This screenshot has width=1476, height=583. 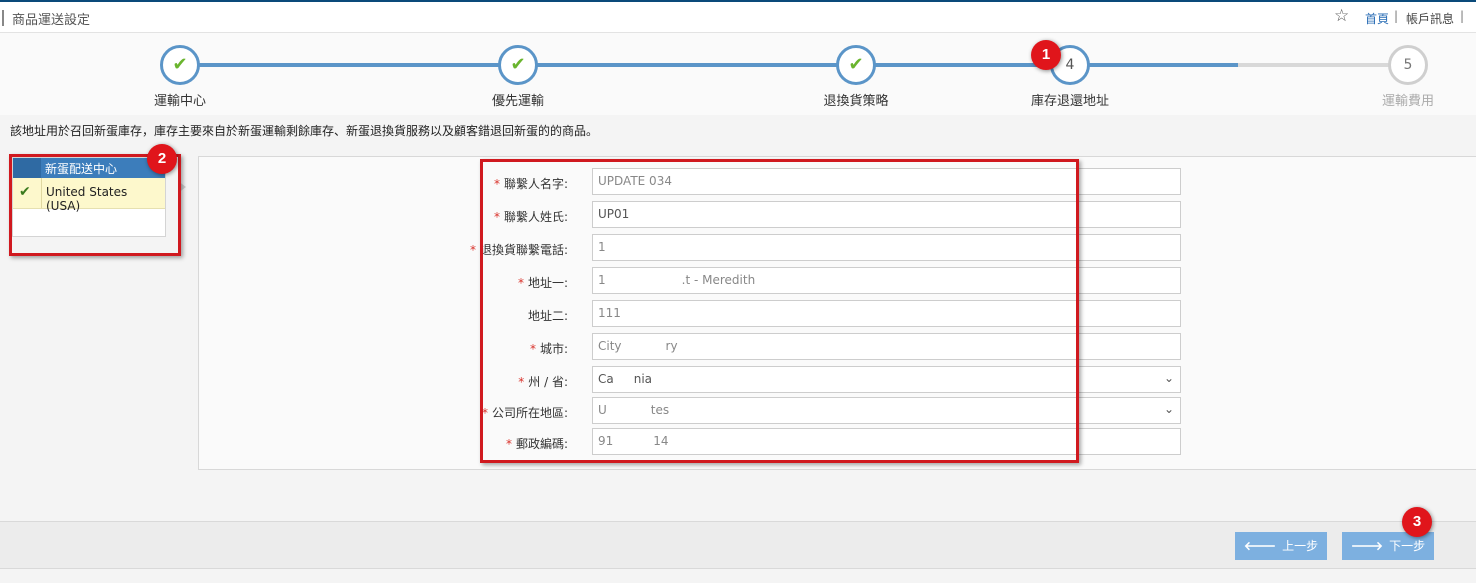 What do you see at coordinates (179, 101) in the screenshot?
I see `wizard-step-label: 運輸中心` at bounding box center [179, 101].